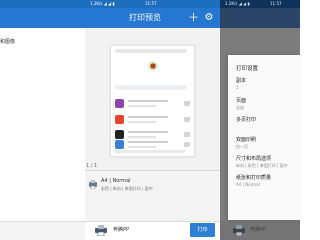 The height and width of the screenshot is (240, 320). I want to click on left-bottom-bar, so click(42, 230).